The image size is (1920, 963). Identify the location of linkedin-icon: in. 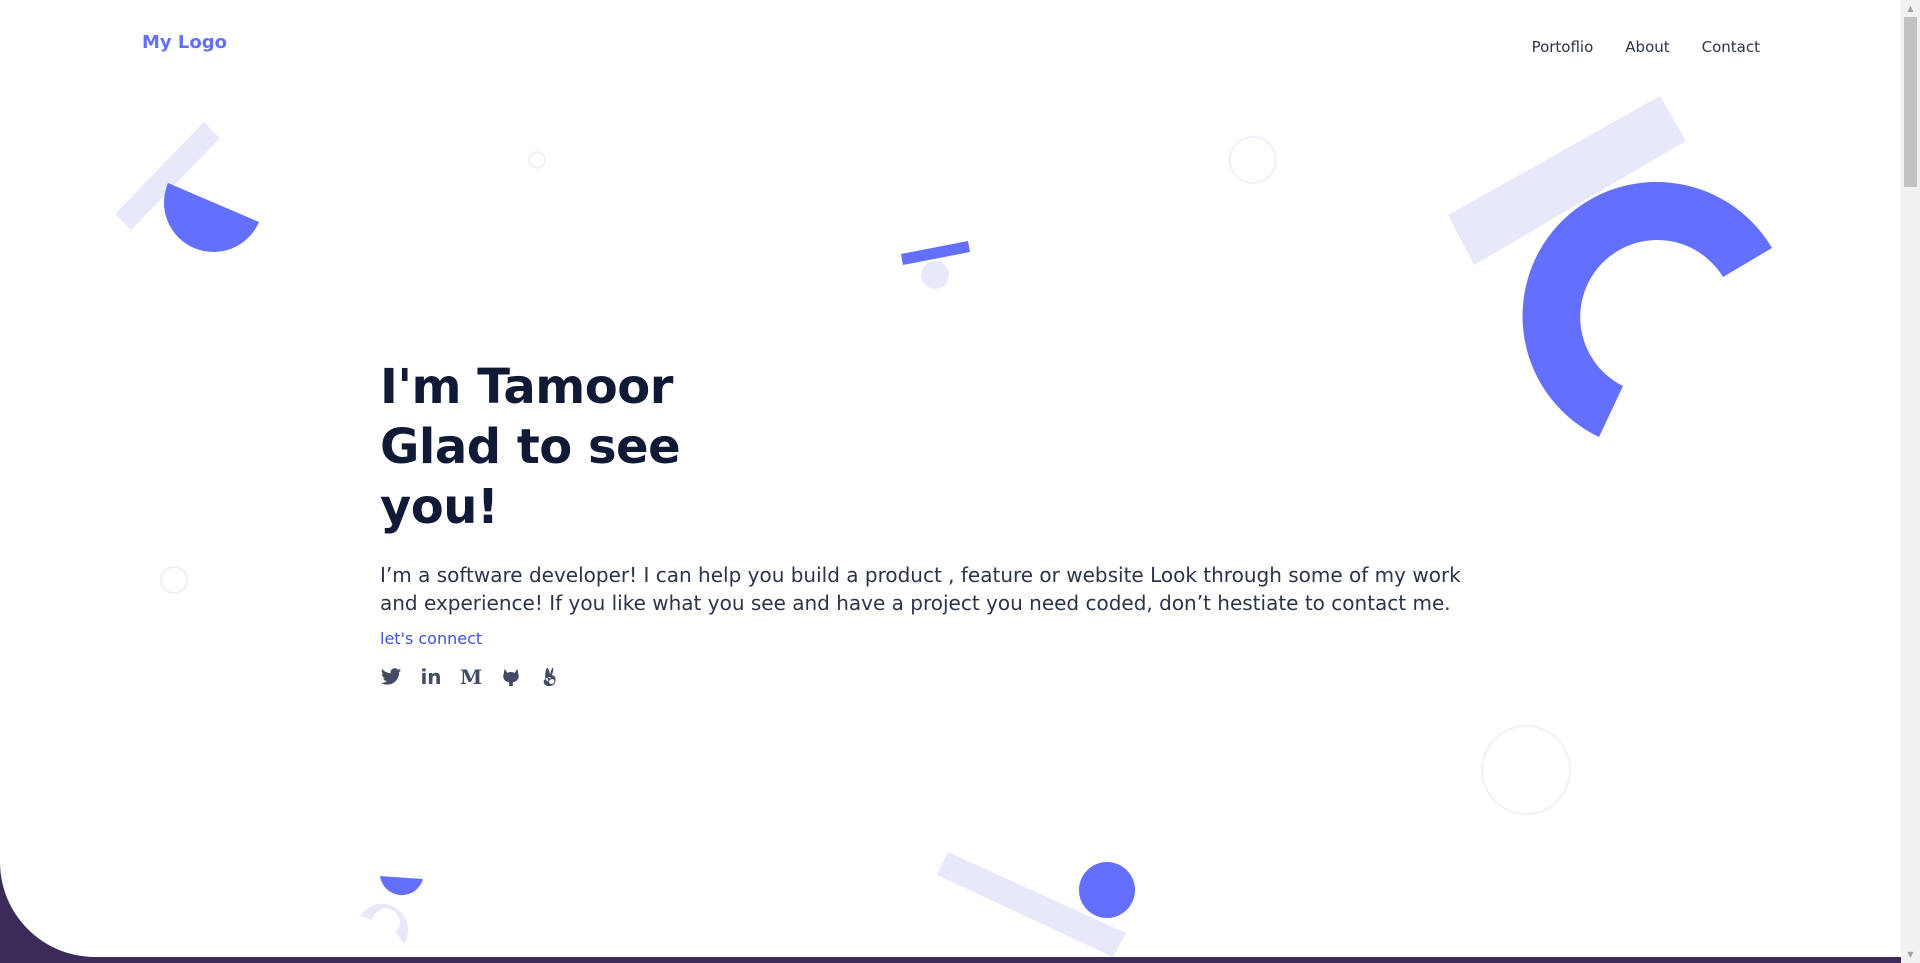
(431, 677).